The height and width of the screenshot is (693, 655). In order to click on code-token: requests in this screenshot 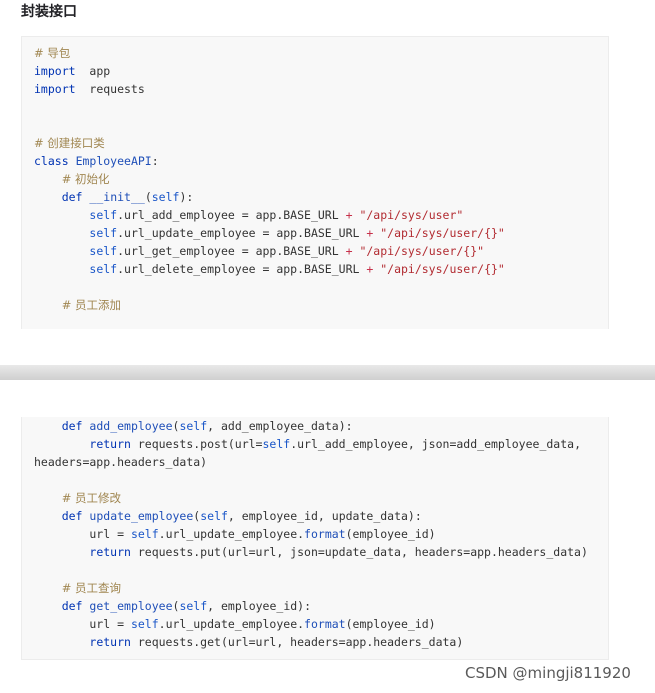, I will do `click(110, 89)`.